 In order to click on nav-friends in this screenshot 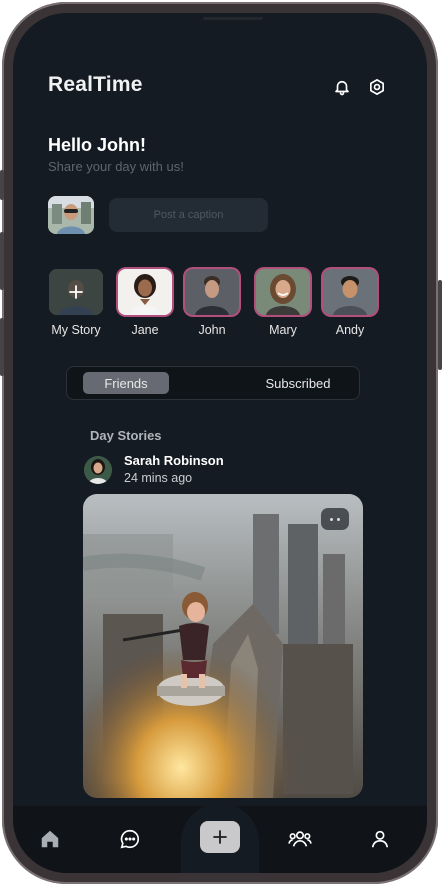, I will do `click(300, 839)`.